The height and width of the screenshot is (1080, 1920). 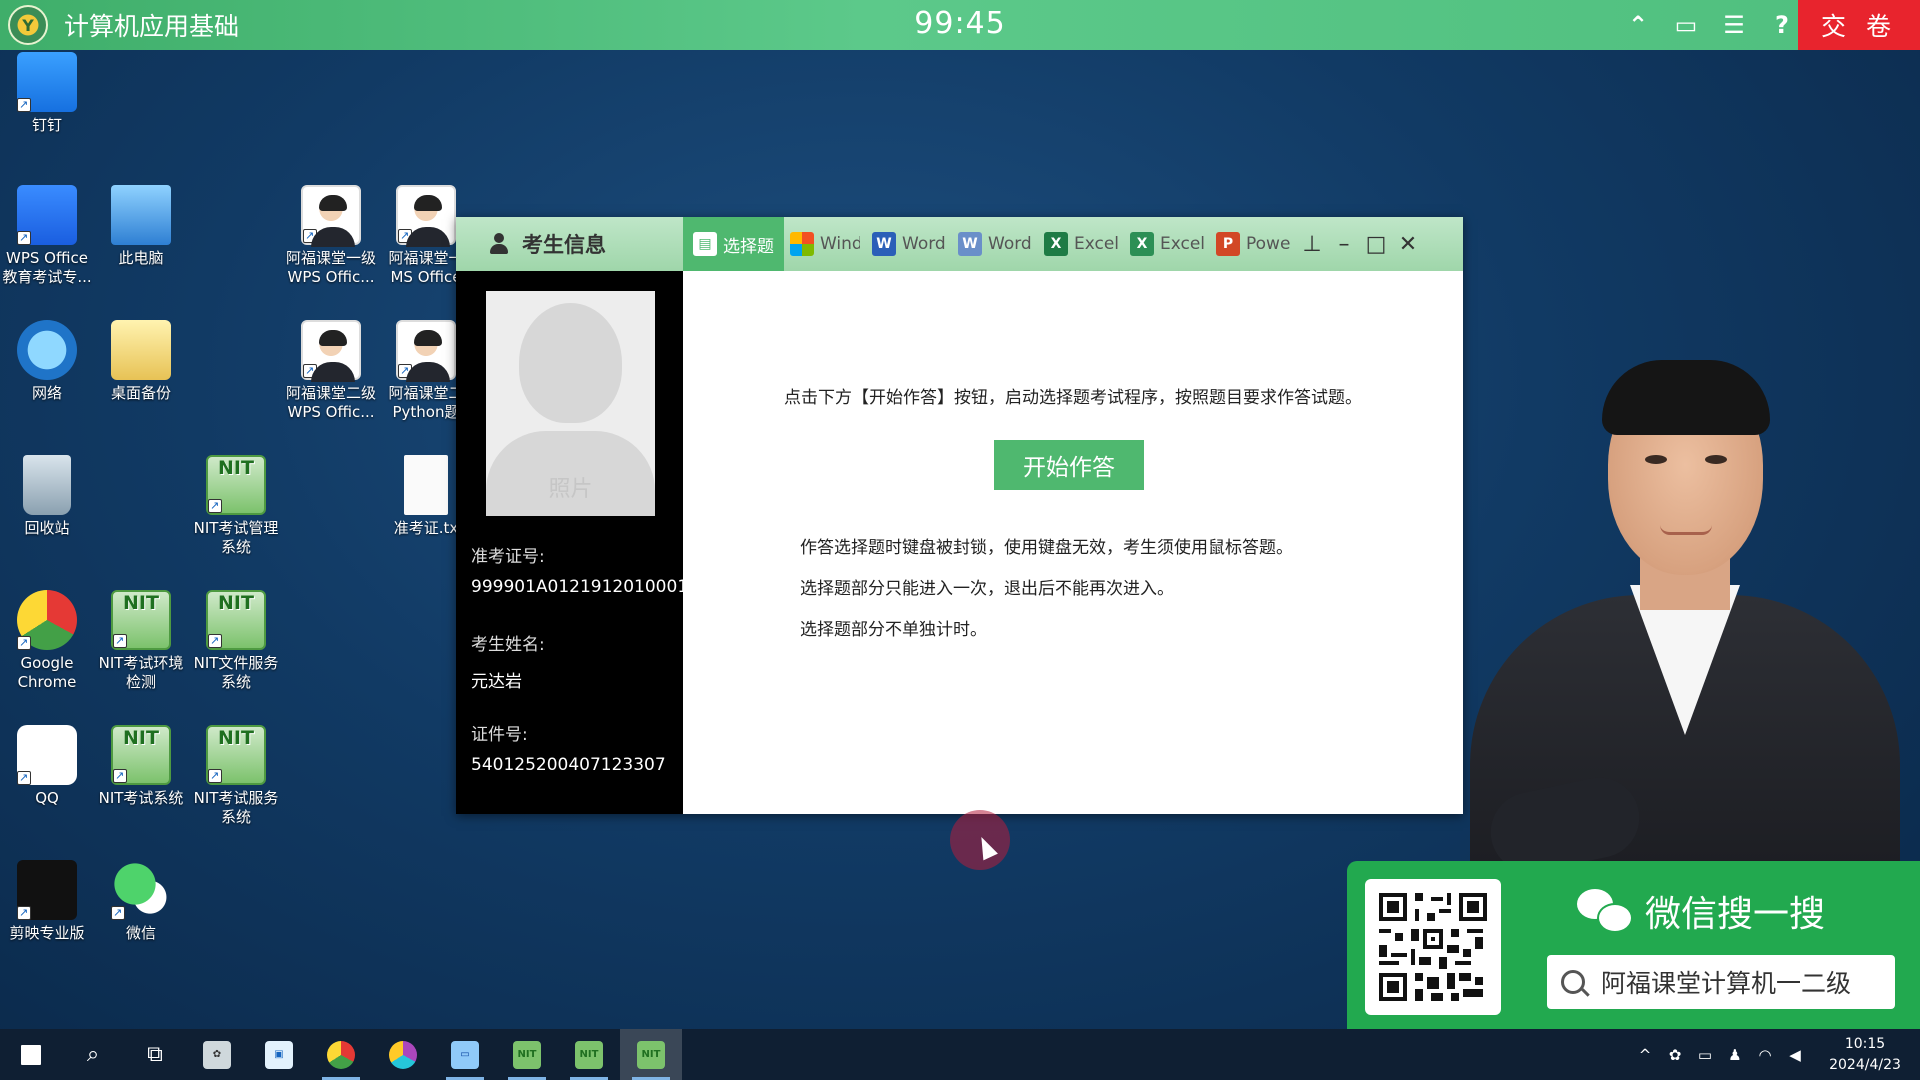 I want to click on tab-word-1: W Word, so click(x=909, y=244).